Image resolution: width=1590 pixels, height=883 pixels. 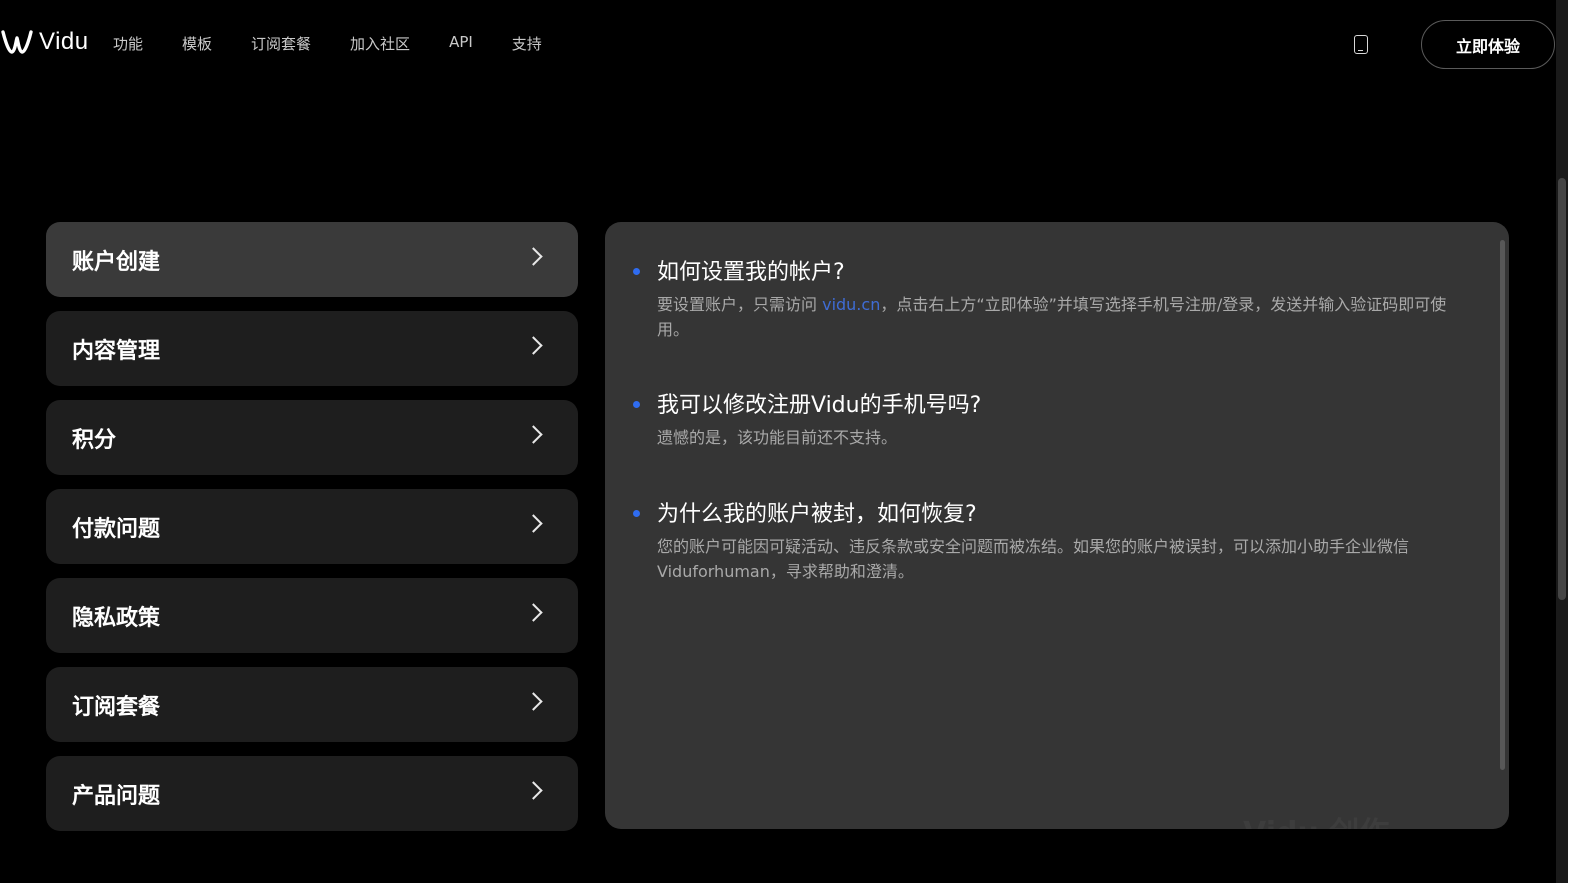 I want to click on faq-question: 如何设置我的帐户?, so click(x=751, y=272).